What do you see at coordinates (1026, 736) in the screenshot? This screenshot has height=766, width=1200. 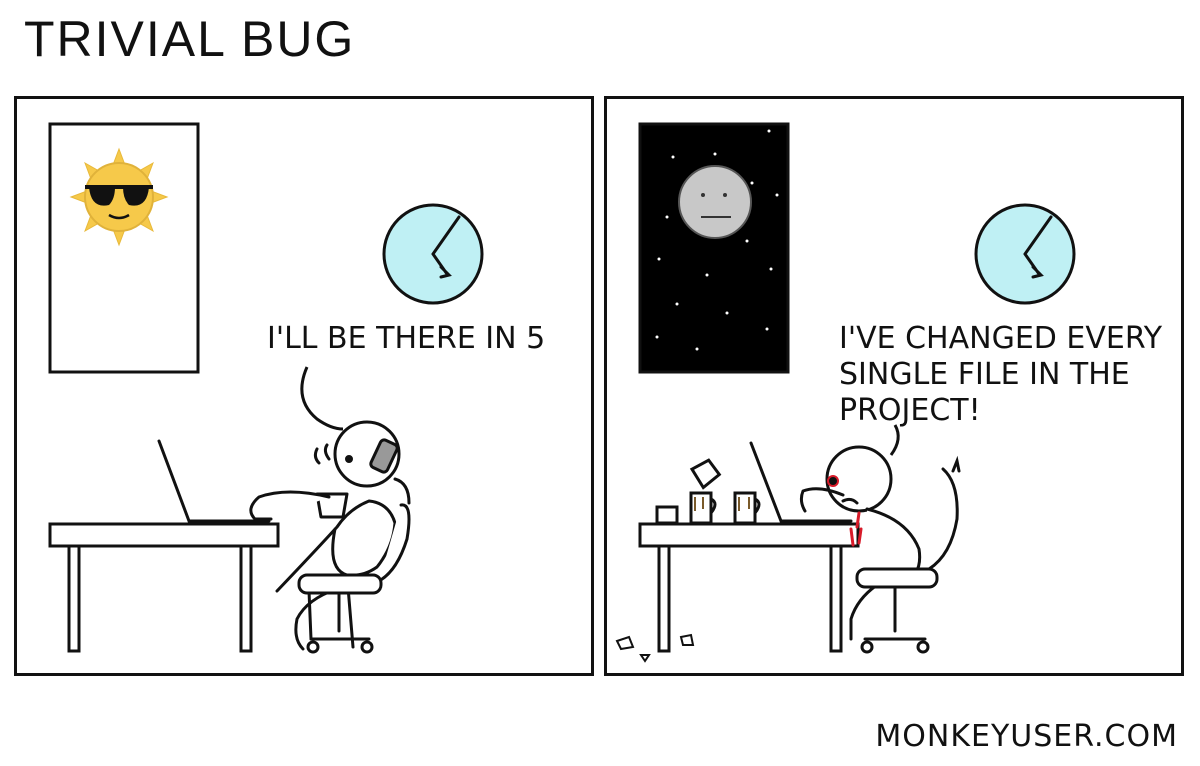 I see `site-credit: MONKEYUSER.COM` at bounding box center [1026, 736].